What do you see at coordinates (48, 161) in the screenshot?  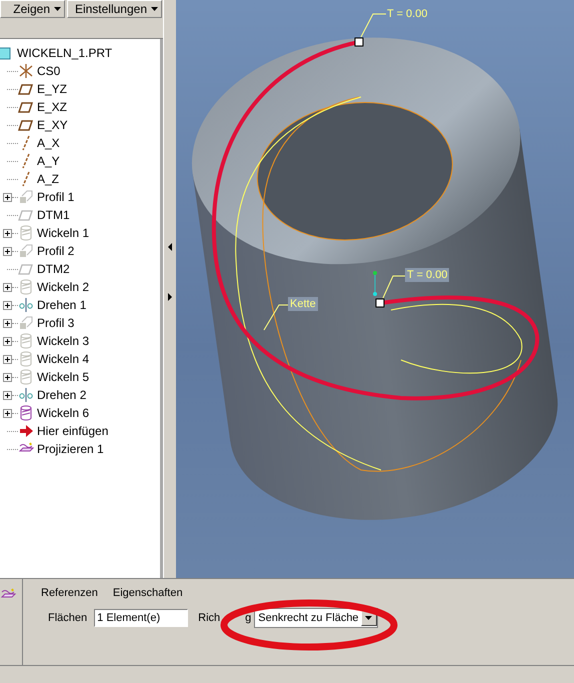 I see `tree-item: A_Y` at bounding box center [48, 161].